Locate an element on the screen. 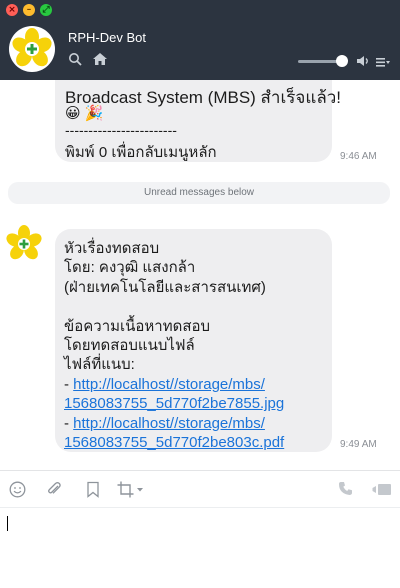  volume-icon is located at coordinates (363, 61).